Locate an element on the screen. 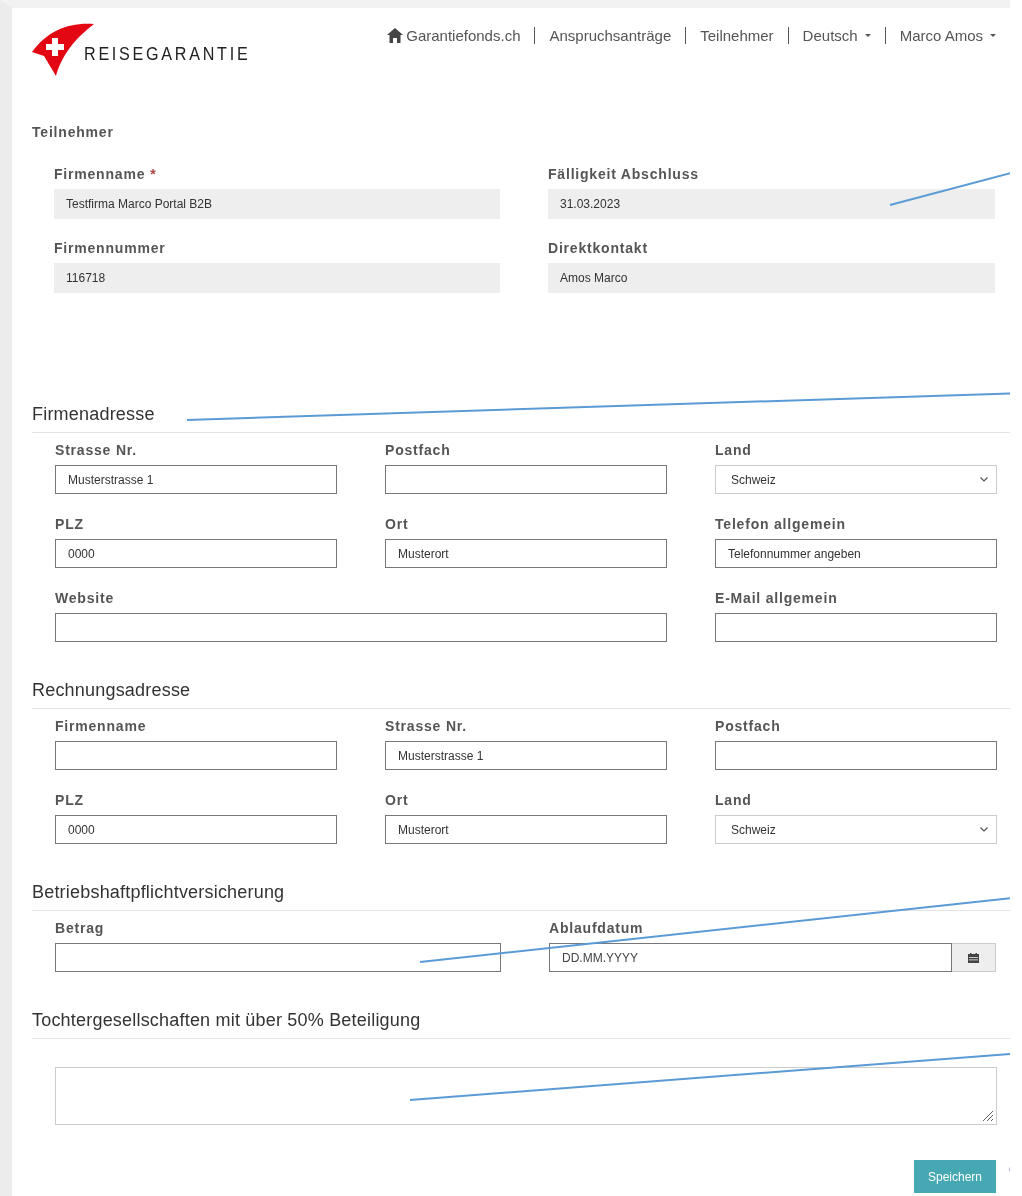  field-label: Ablaufdatum is located at coordinates (597, 928).